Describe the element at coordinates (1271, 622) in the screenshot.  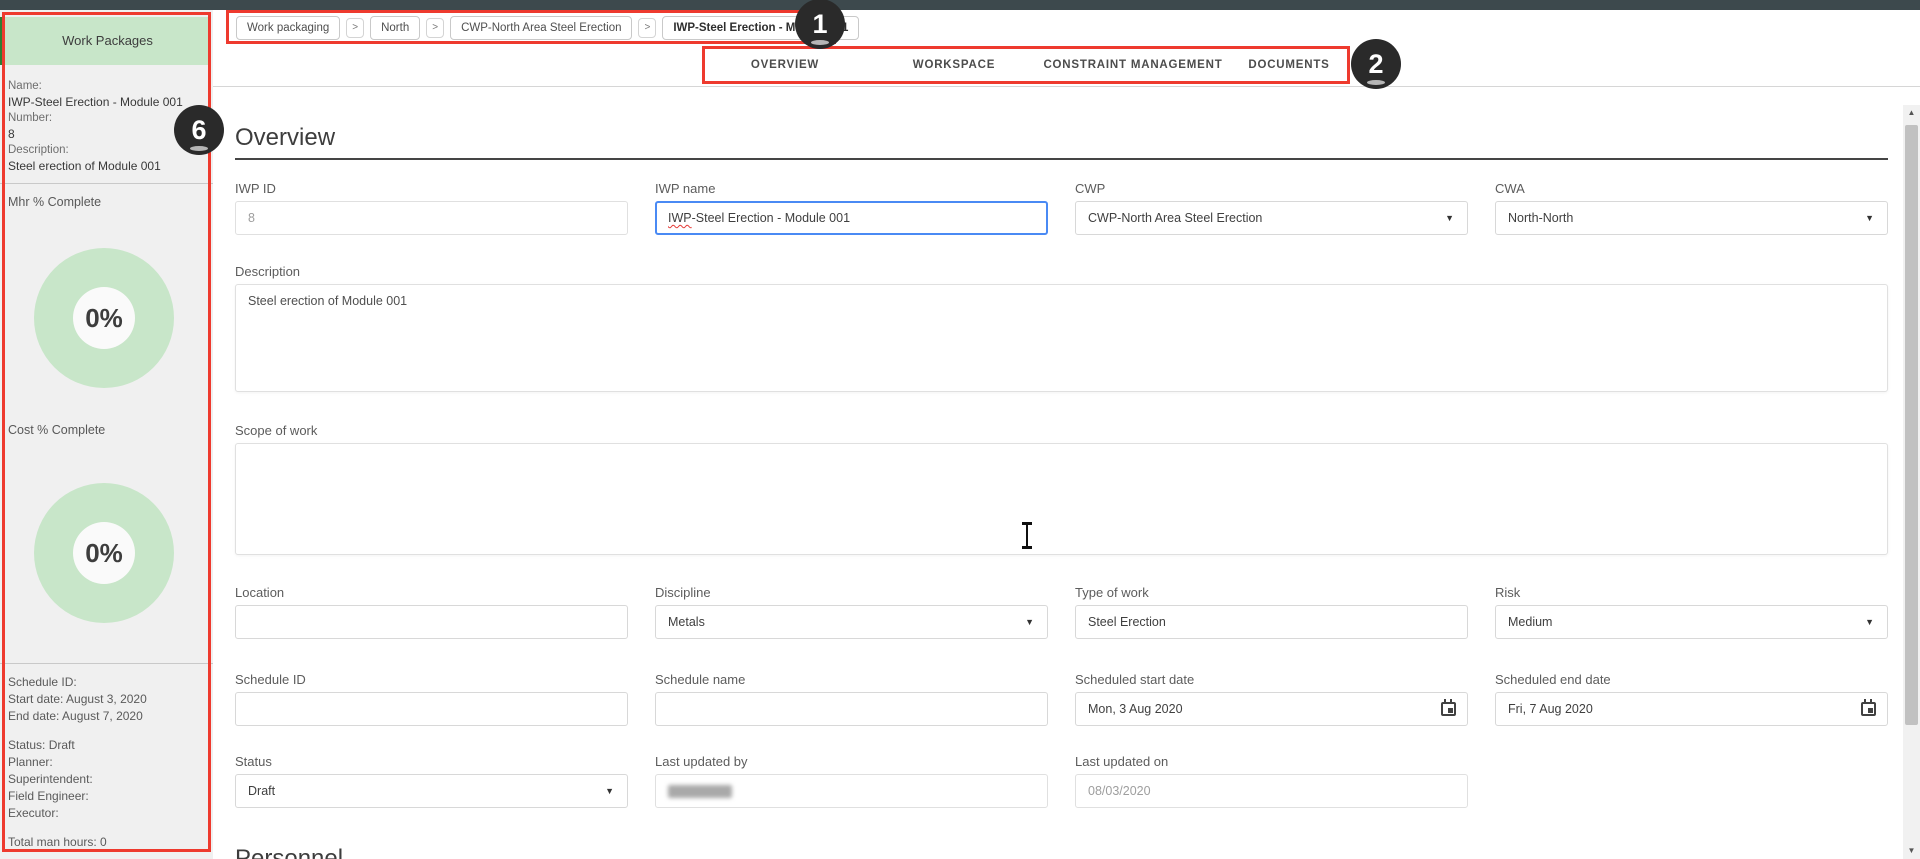
I see `type-of-work-input` at that location.